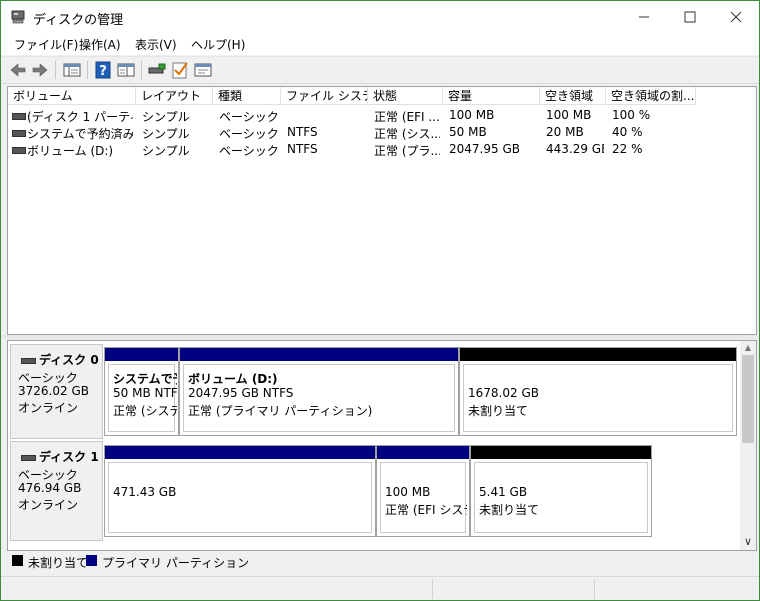 The height and width of the screenshot is (601, 760). I want to click on column-header-volume: ボリューム, so click(72, 96).